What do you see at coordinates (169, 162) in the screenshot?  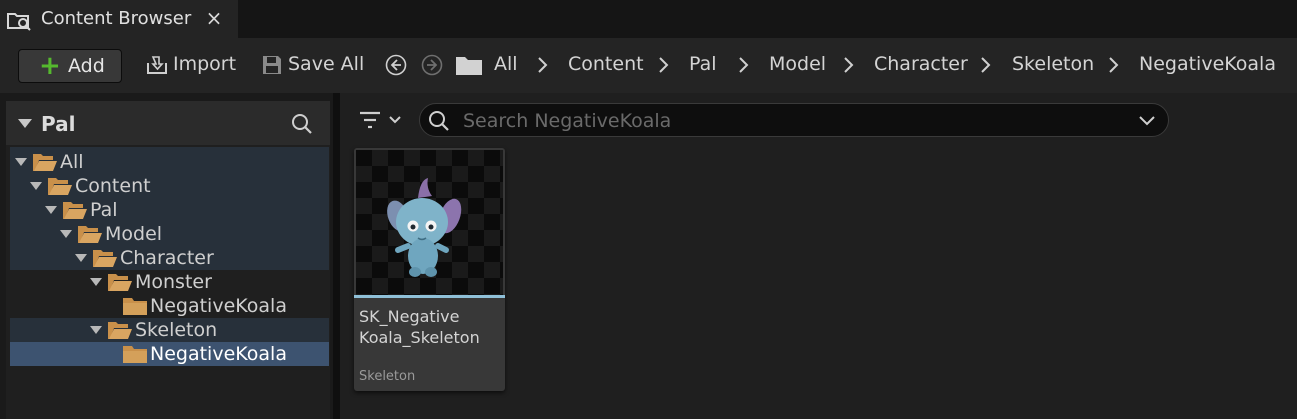 I see `tree-item-all: All` at bounding box center [169, 162].